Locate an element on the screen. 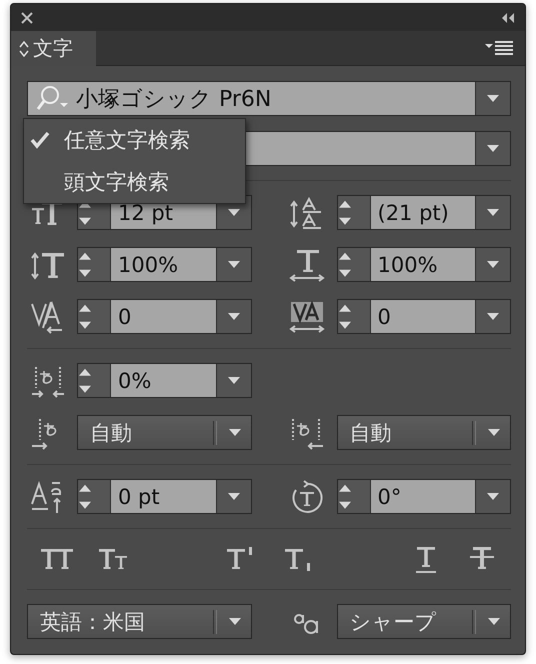 The width and height of the screenshot is (536, 664). value-field: 0 pt is located at coordinates (164, 496).